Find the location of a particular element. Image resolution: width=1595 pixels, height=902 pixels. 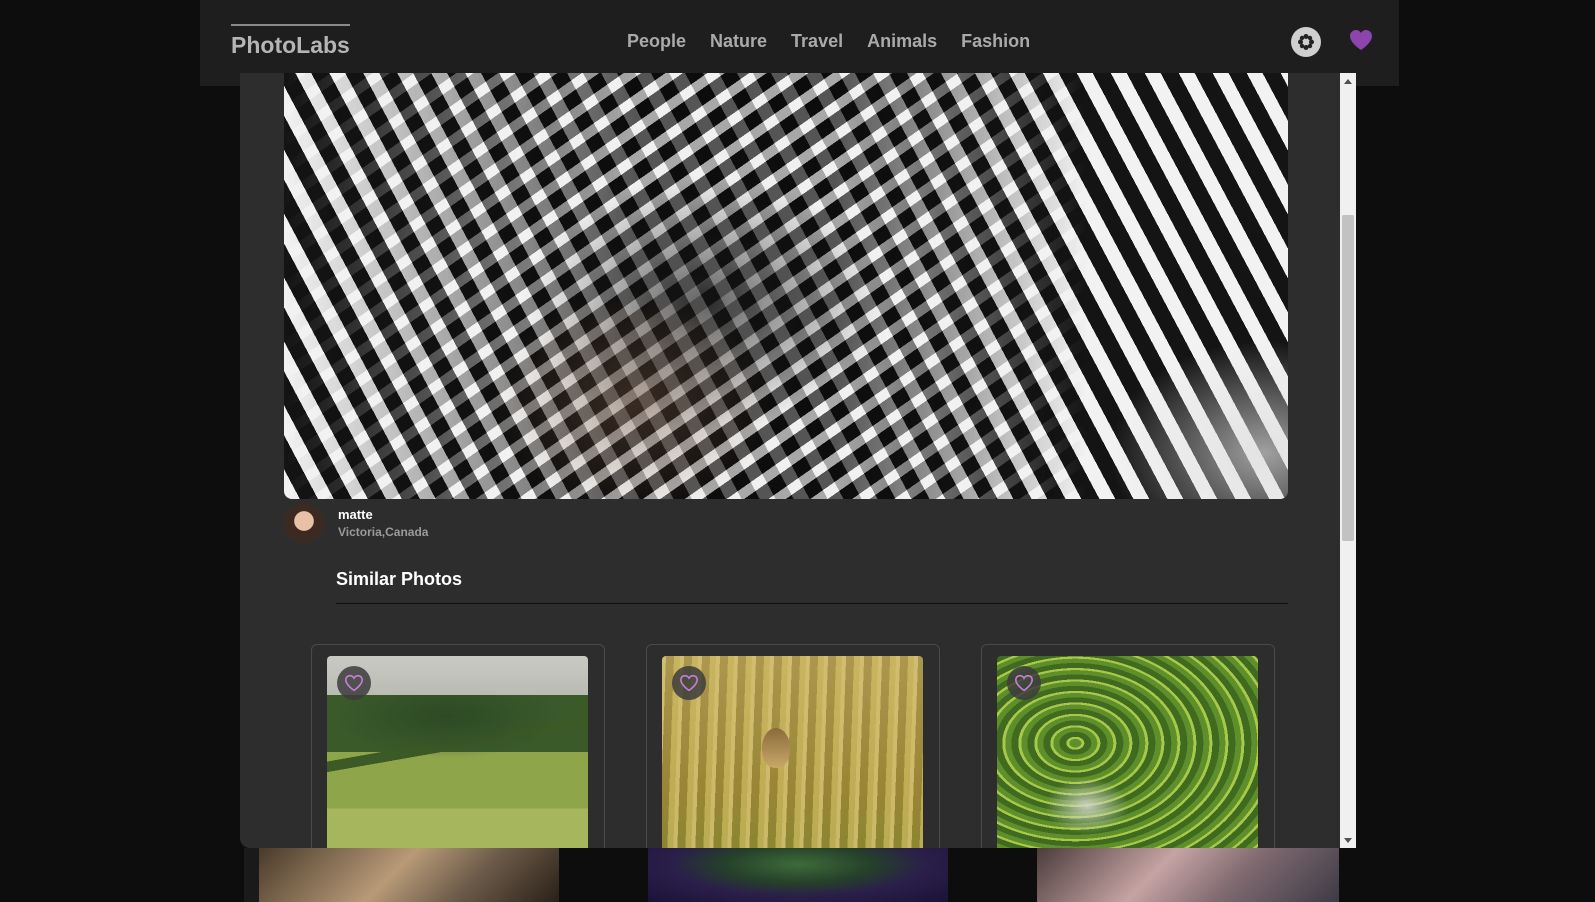

theme-toggle-button is located at coordinates (1306, 42).